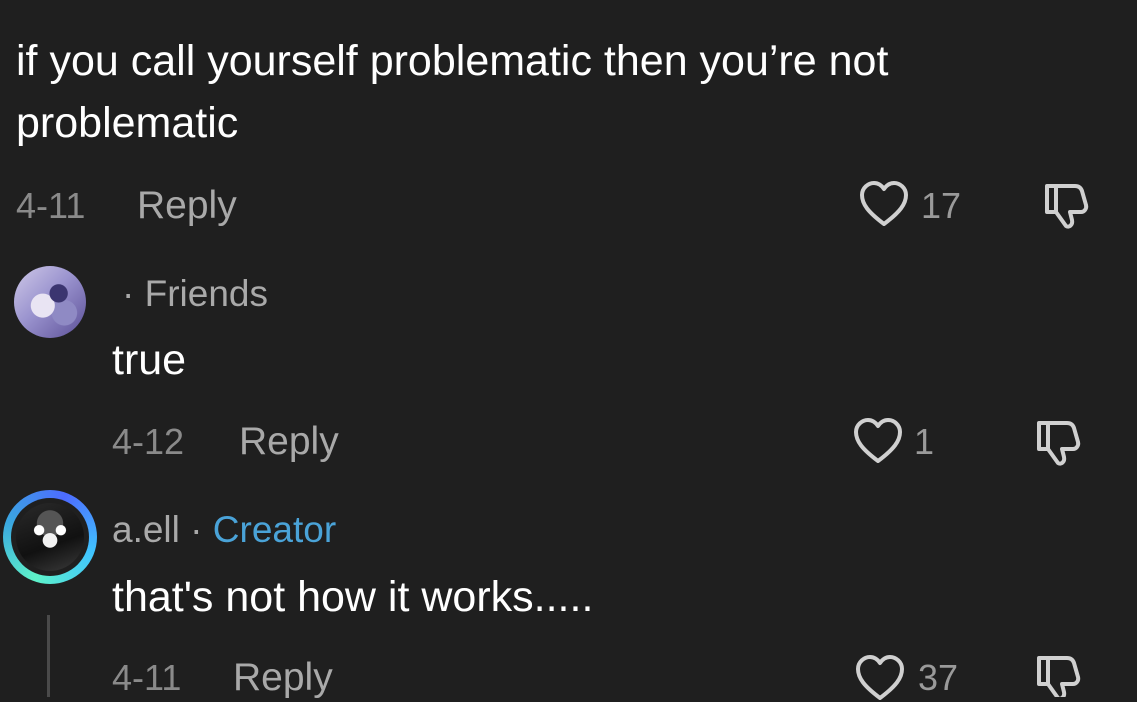 The image size is (1137, 702). Describe the element at coordinates (51, 205) in the screenshot. I see `comment-date: 4-11` at that location.